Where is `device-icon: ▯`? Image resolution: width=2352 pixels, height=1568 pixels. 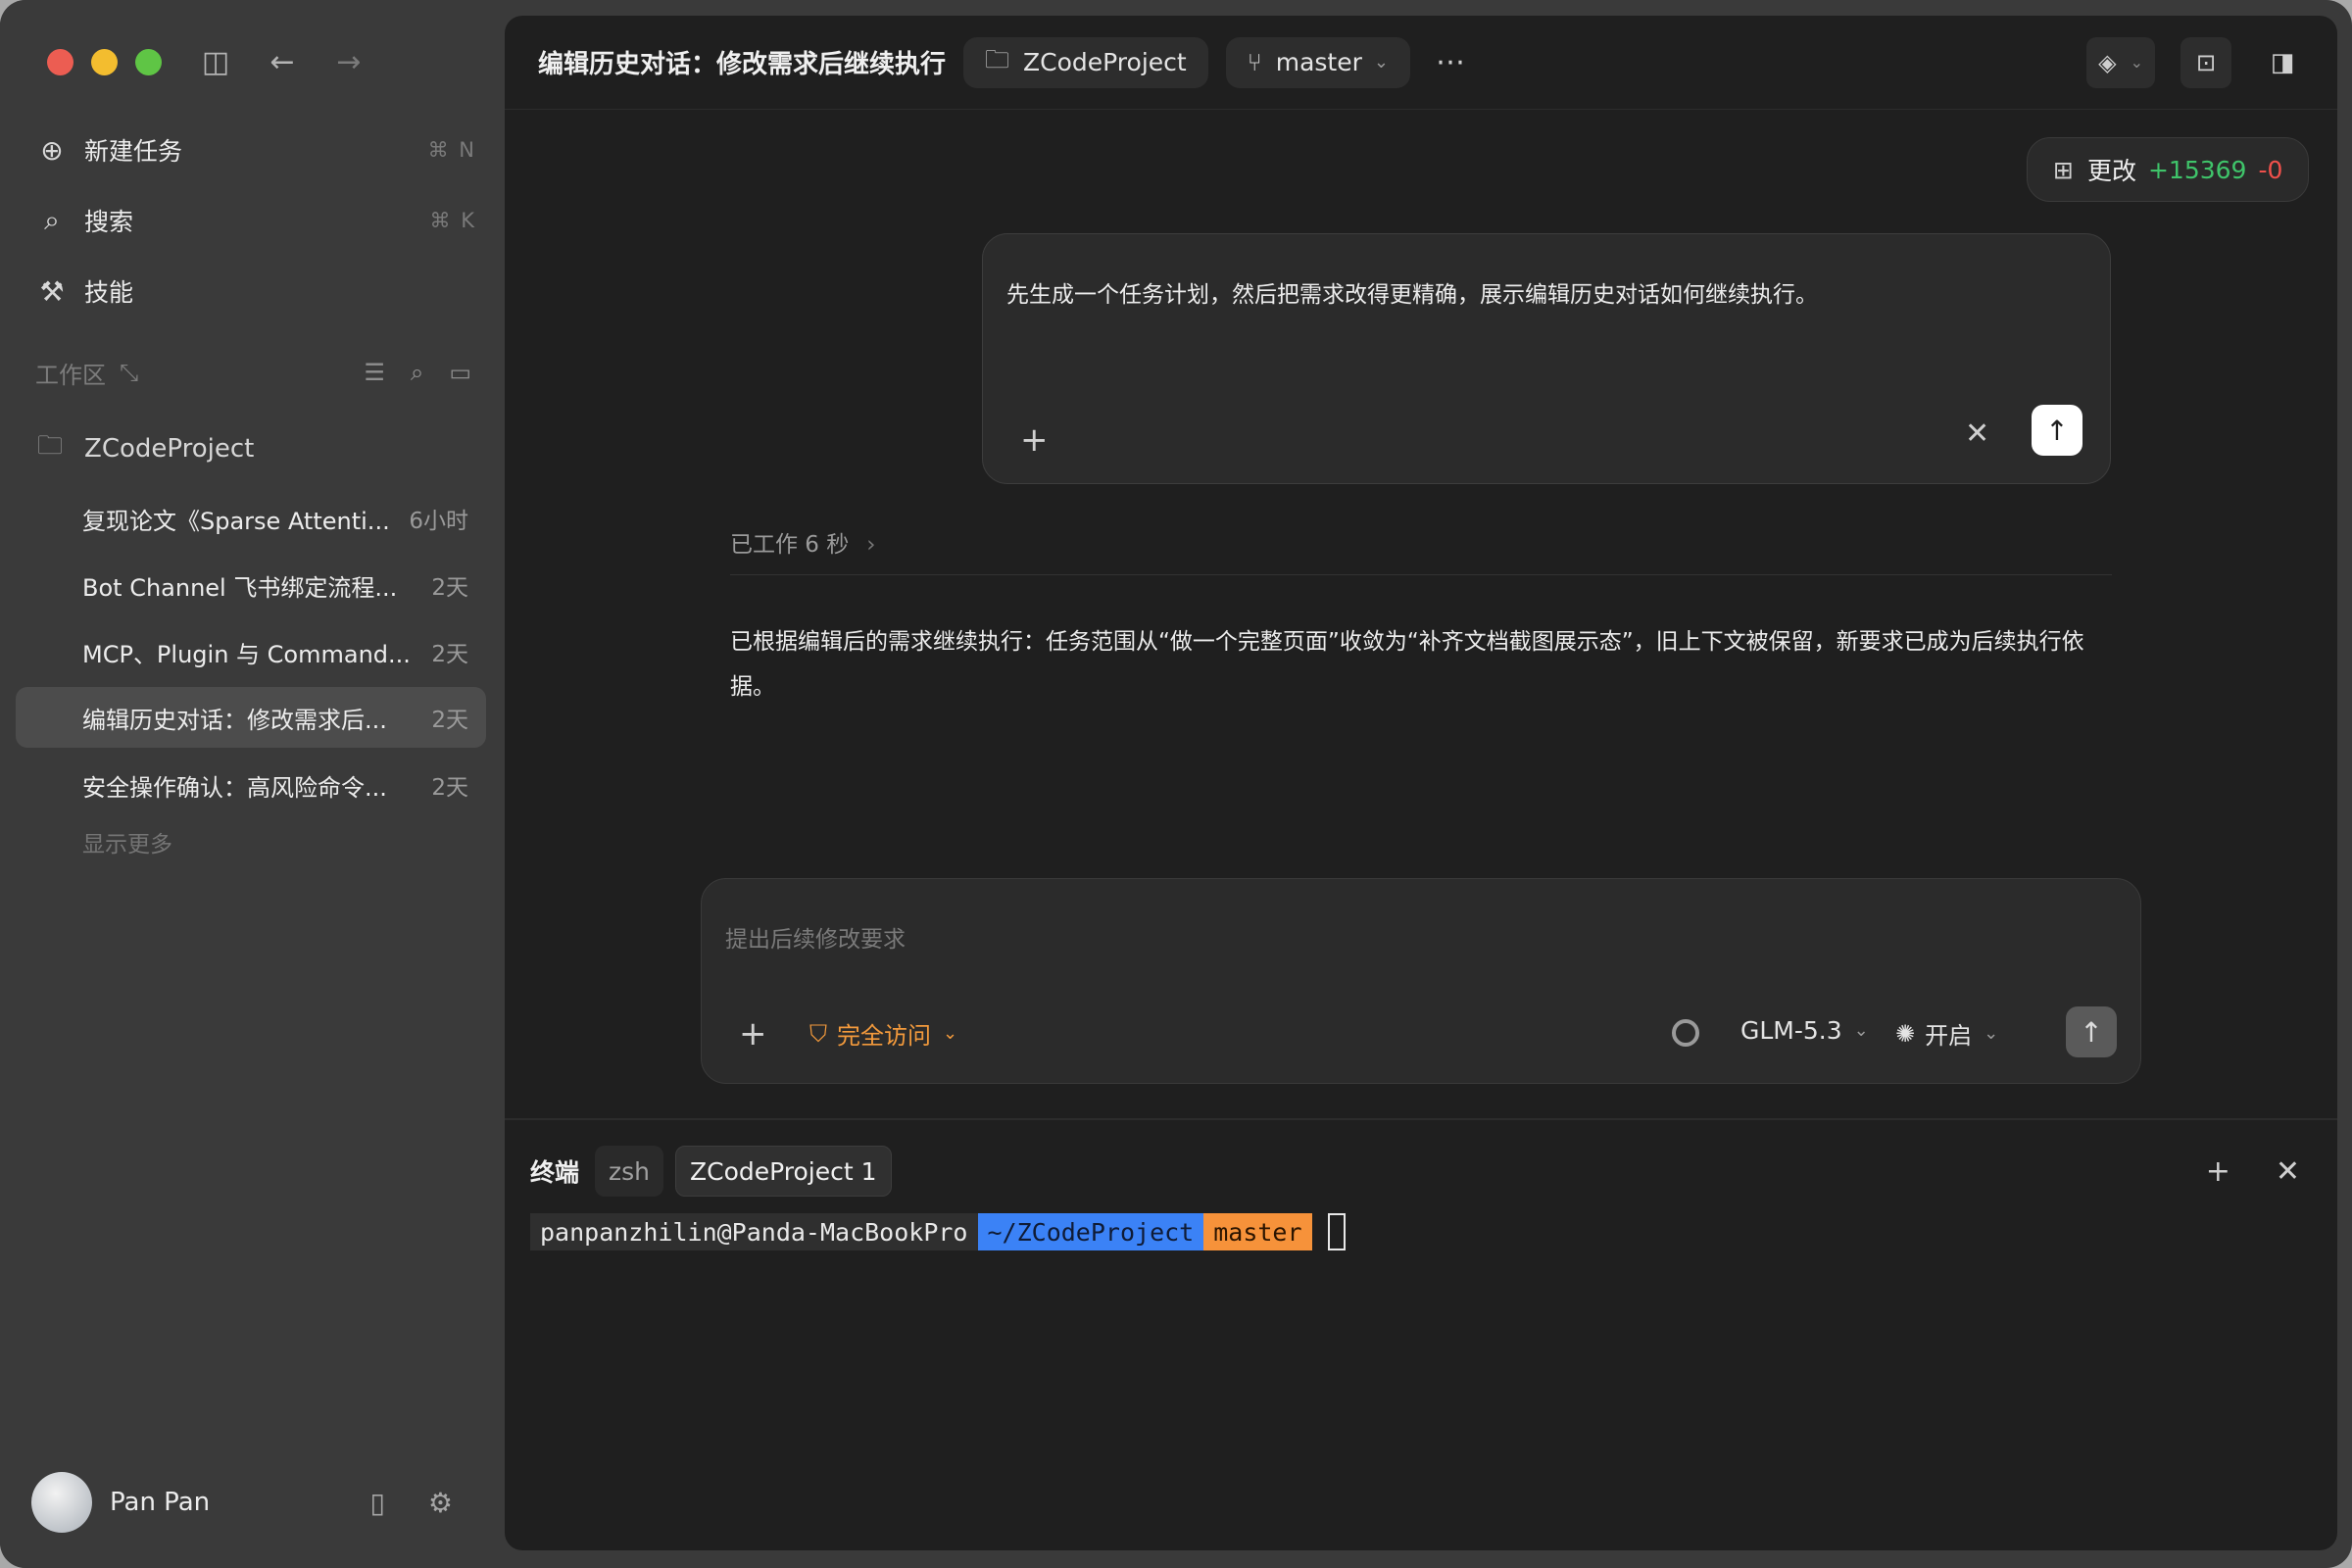 device-icon: ▯ is located at coordinates (376, 1503).